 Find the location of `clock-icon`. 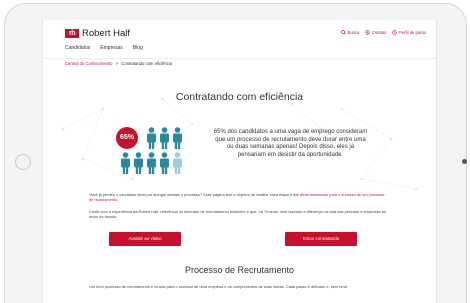

clock-icon is located at coordinates (395, 32).